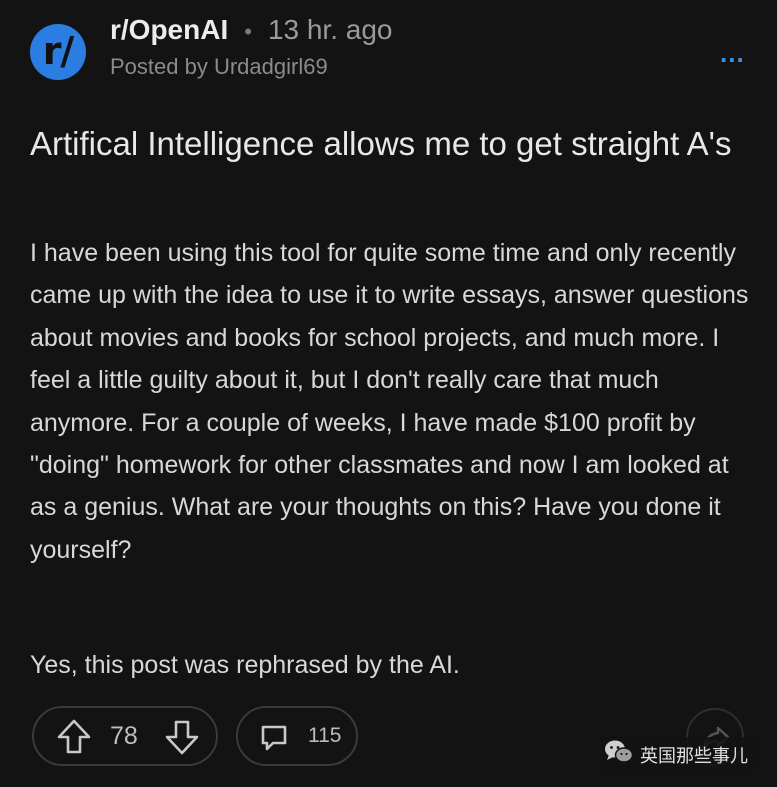  I want to click on watermark: 英国那些事儿, so click(678, 754).